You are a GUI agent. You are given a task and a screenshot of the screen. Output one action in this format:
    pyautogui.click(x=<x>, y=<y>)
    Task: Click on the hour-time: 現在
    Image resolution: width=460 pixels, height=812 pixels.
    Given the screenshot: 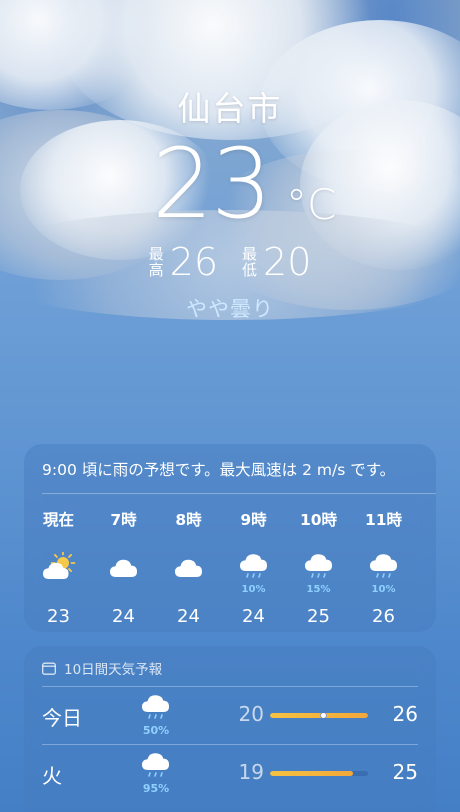 What is the action you would take?
    pyautogui.click(x=58, y=520)
    